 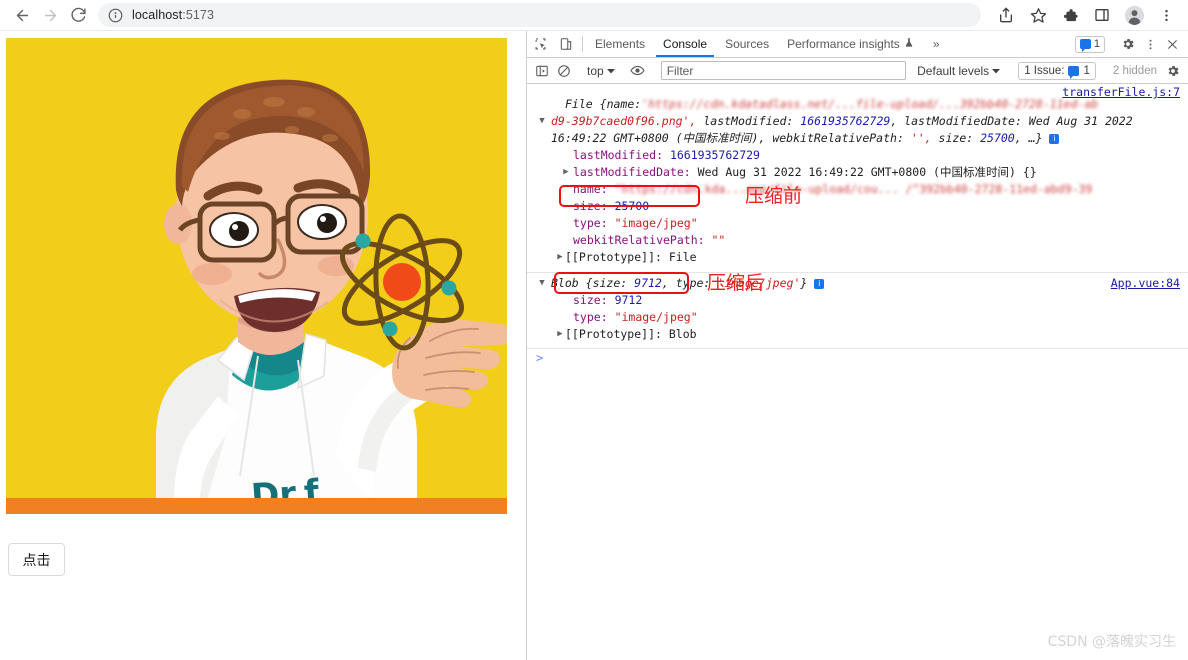 I want to click on execution-context-dropdown: top, so click(x=601, y=71).